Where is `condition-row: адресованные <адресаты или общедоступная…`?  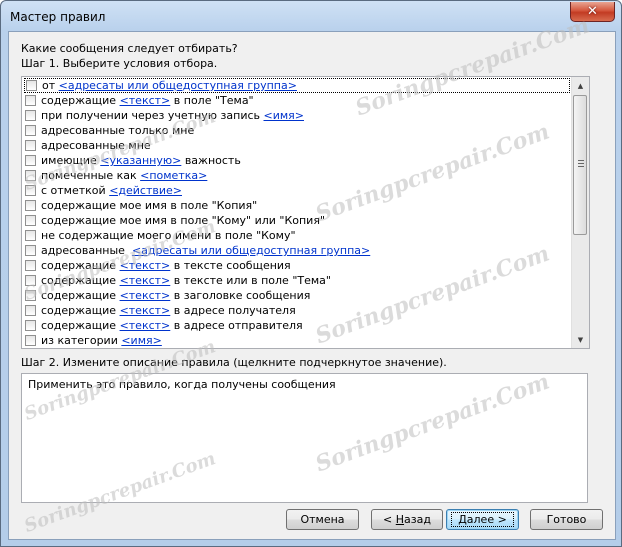
condition-row: адресованные <адресаты или общедоступная… is located at coordinates (297, 250).